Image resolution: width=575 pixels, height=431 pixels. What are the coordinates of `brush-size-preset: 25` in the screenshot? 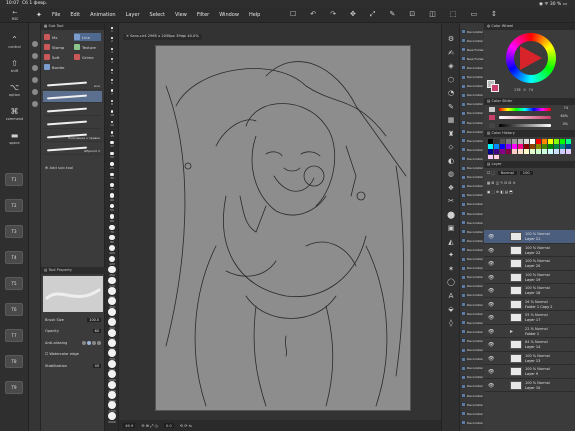 It's located at (112, 166).